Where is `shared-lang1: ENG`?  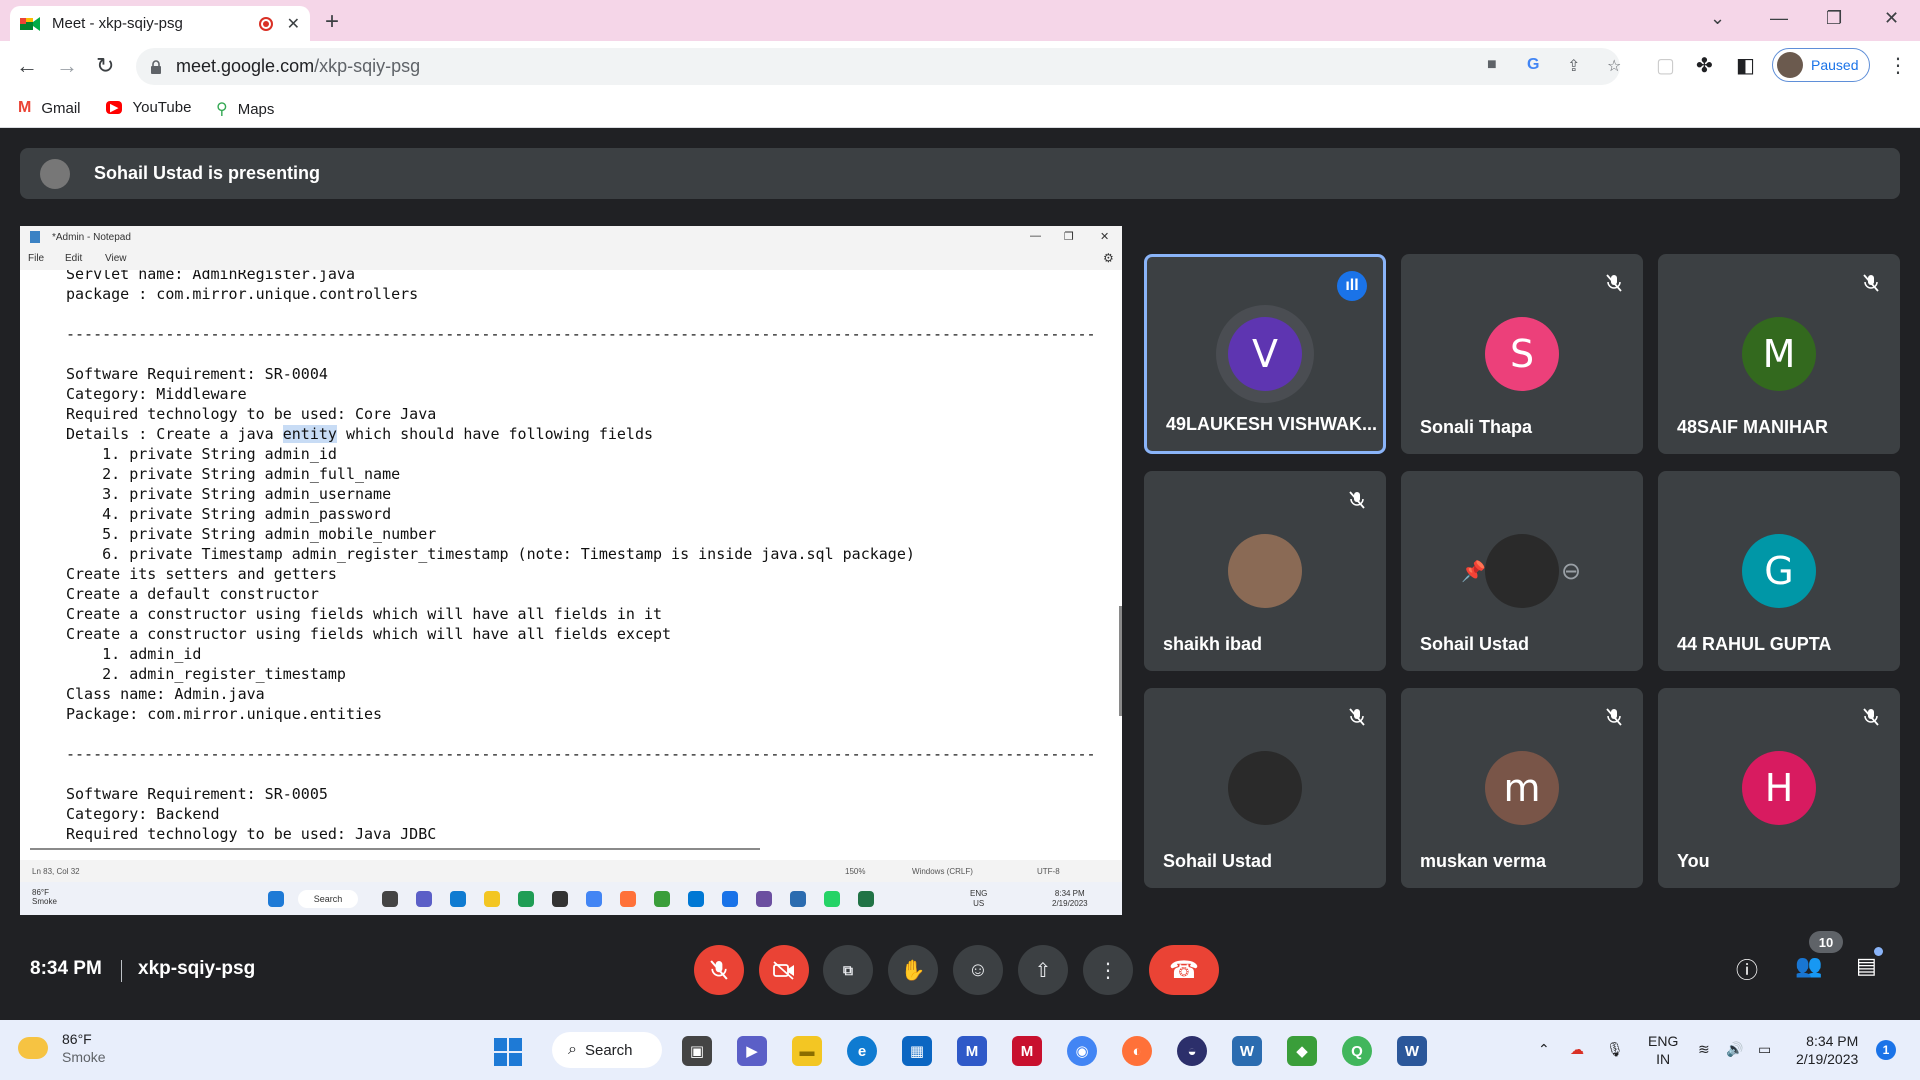 shared-lang1: ENG is located at coordinates (979, 893).